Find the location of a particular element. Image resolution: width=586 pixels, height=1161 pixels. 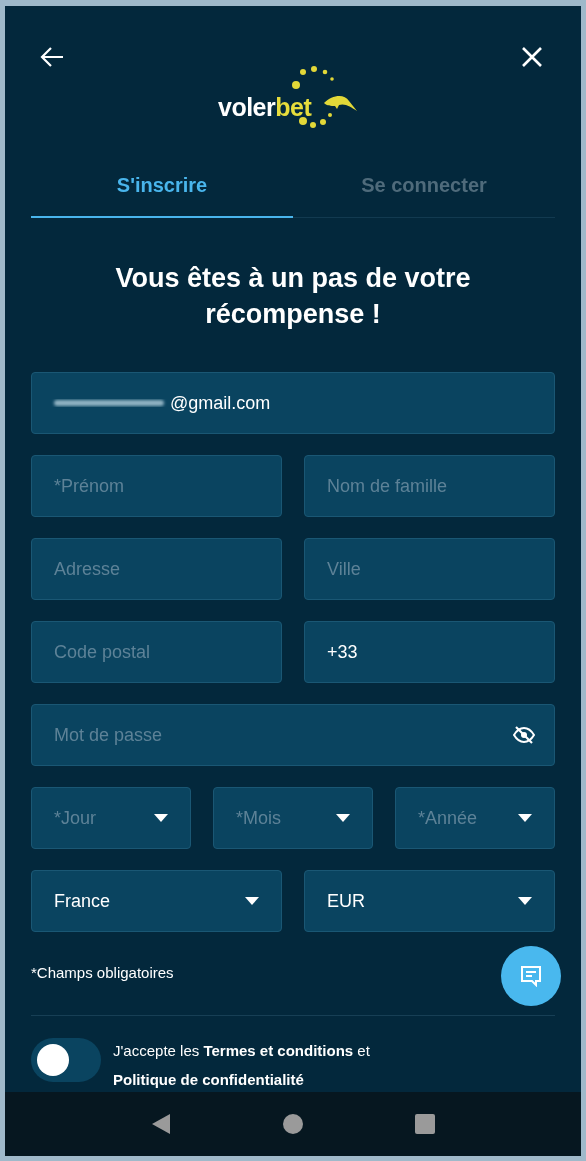

chat-button is located at coordinates (531, 976).